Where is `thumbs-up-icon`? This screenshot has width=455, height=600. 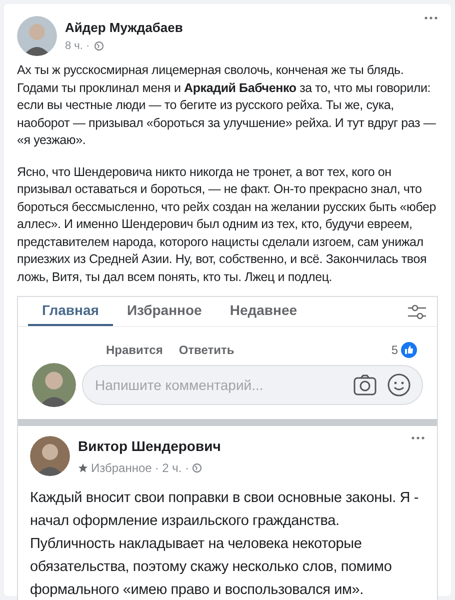 thumbs-up-icon is located at coordinates (409, 350).